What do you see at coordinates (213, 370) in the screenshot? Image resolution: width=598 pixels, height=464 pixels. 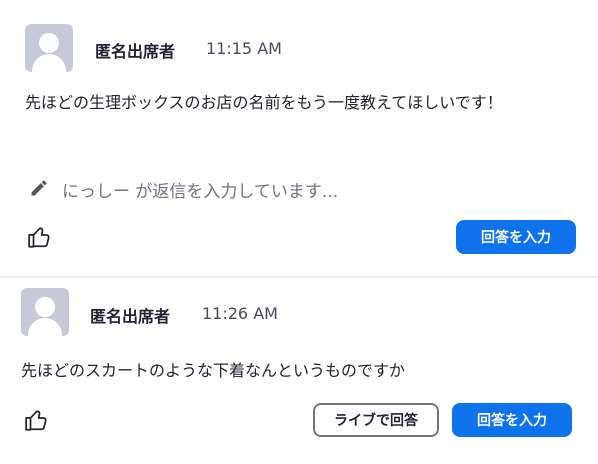 I see `question-text: 先ほどのスカートのような下着なんというものですか` at bounding box center [213, 370].